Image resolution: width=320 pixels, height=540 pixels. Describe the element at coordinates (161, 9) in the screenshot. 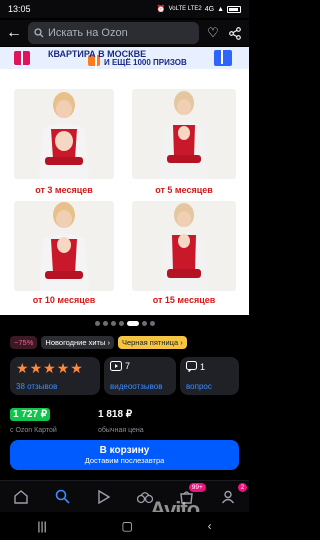

I see `alarm-icon: ⏰` at that location.